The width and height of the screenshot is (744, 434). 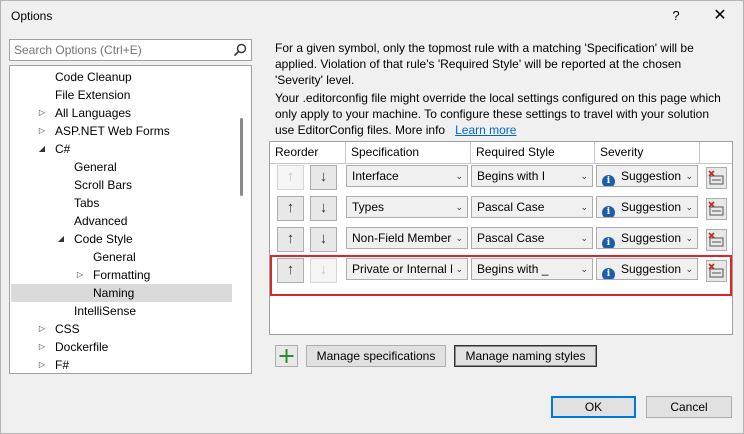 I want to click on tree-item: Tabs, so click(x=121, y=203).